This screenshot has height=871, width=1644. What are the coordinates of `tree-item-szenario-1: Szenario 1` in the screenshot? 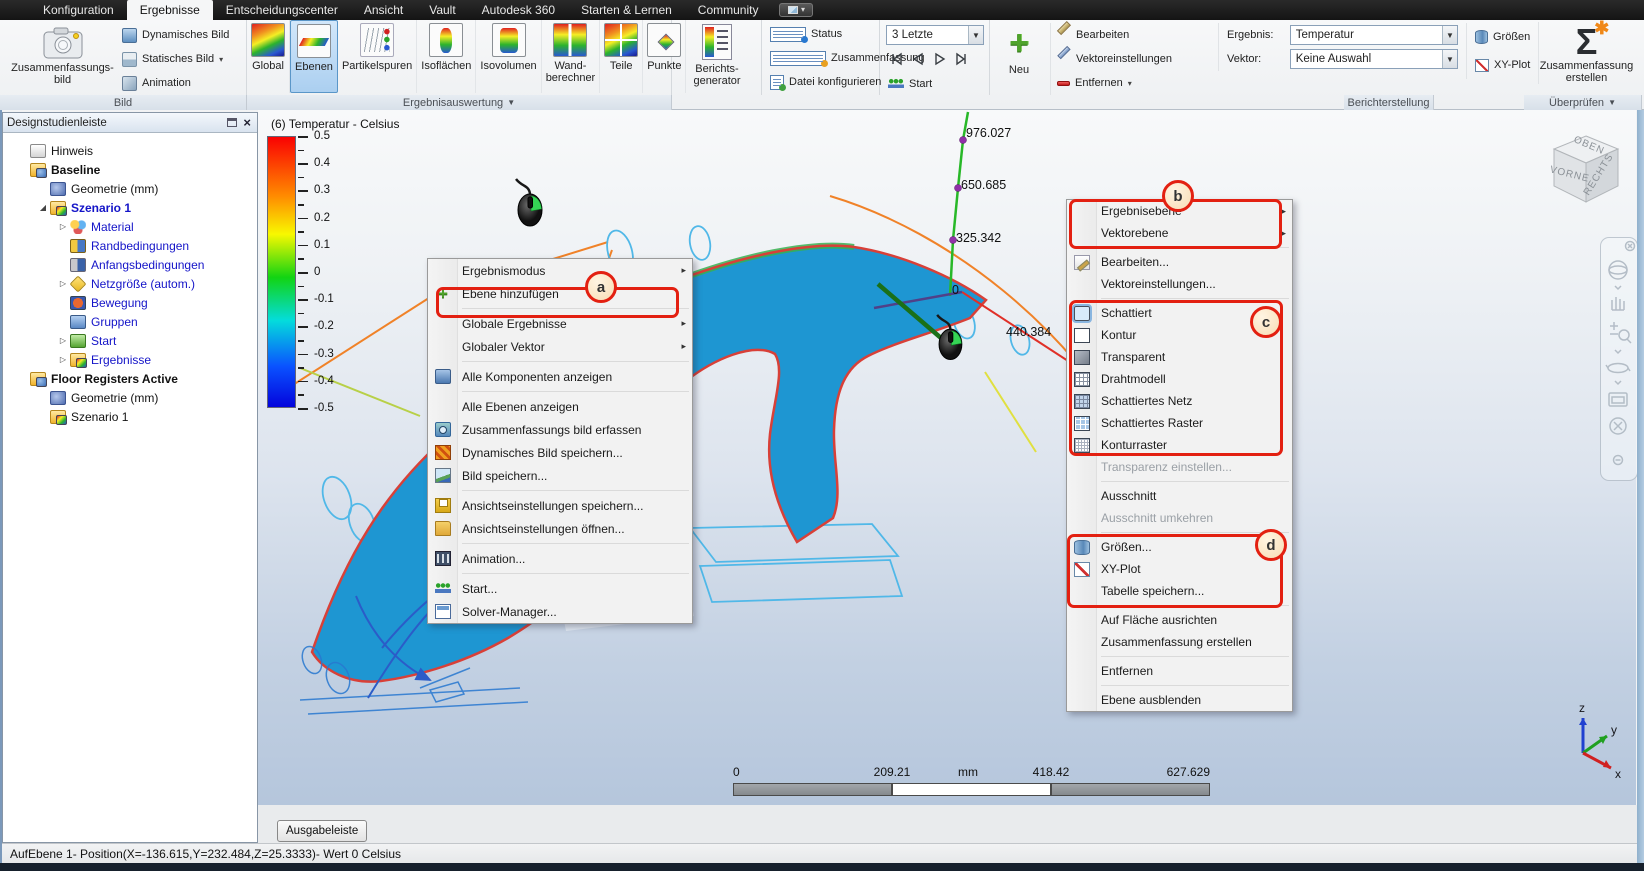 It's located at (130, 416).